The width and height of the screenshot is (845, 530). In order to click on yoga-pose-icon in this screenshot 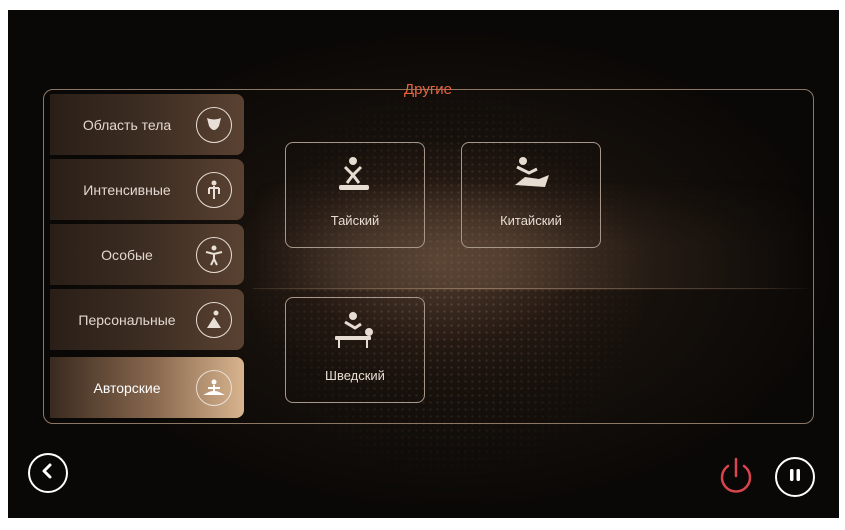, I will do `click(214, 319)`.